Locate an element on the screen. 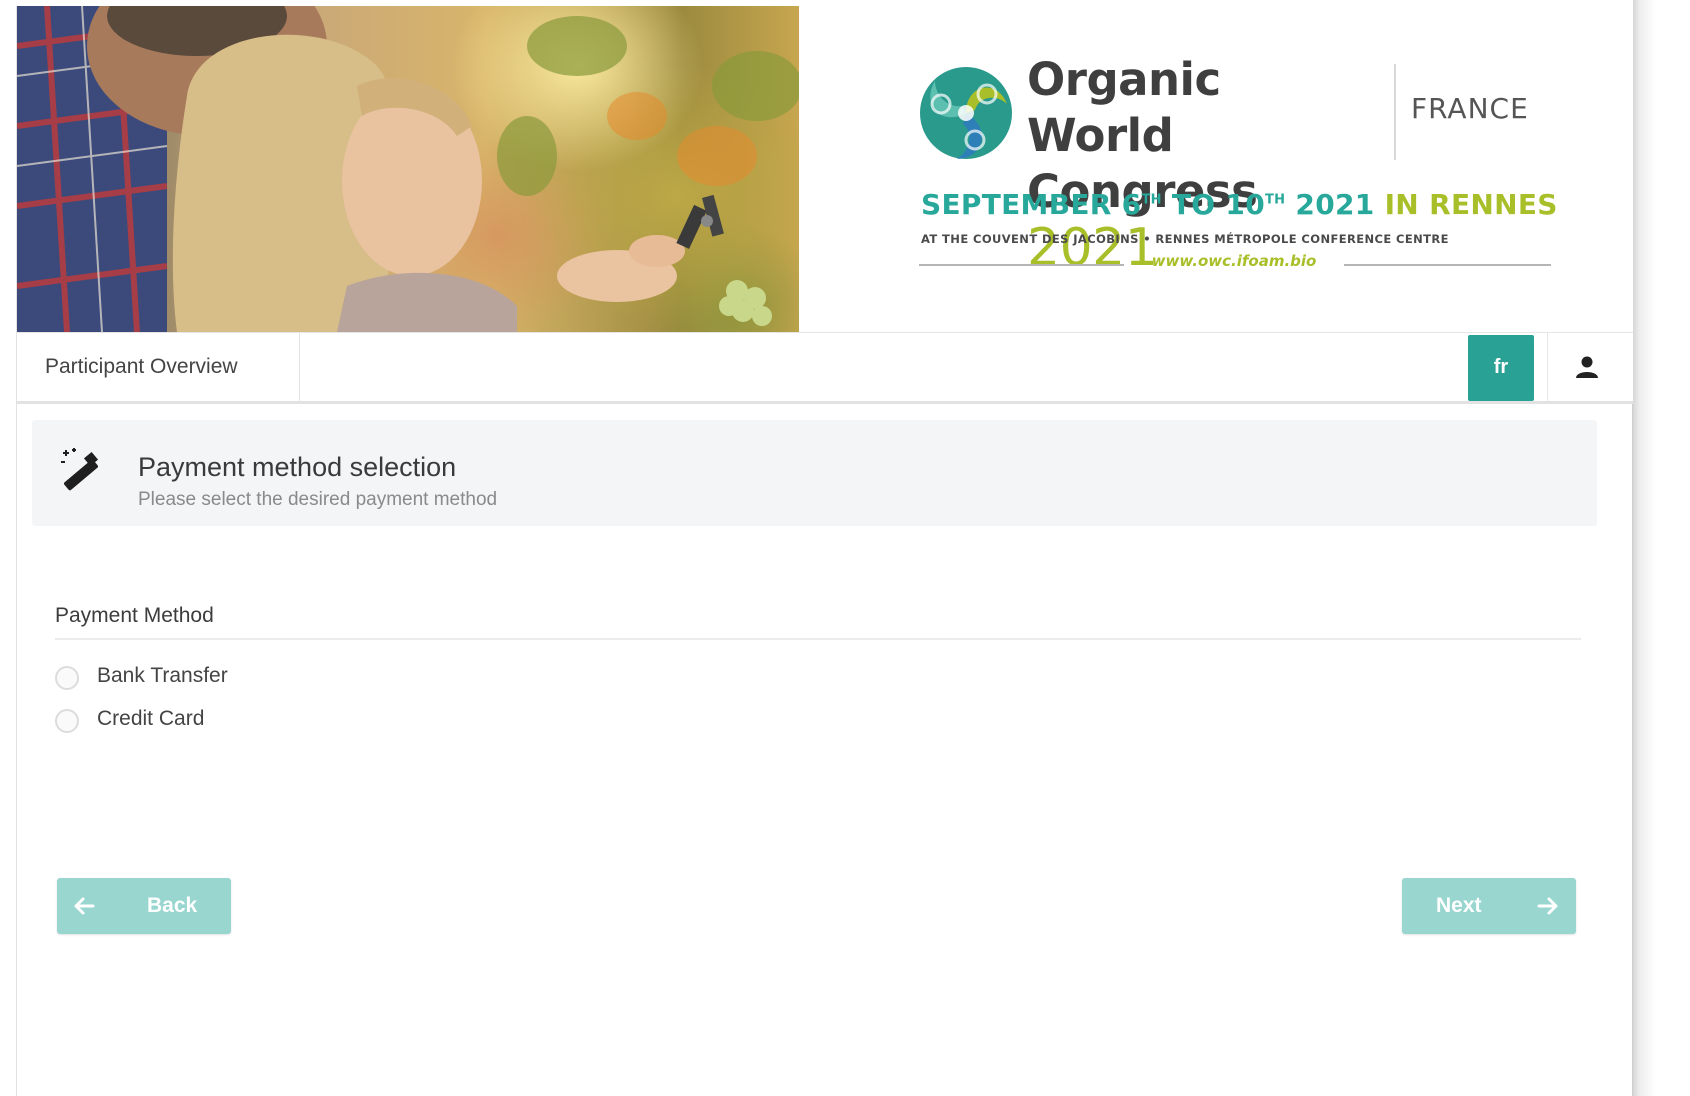  tab-participant-overview: Participant Overview is located at coordinates (158, 367).